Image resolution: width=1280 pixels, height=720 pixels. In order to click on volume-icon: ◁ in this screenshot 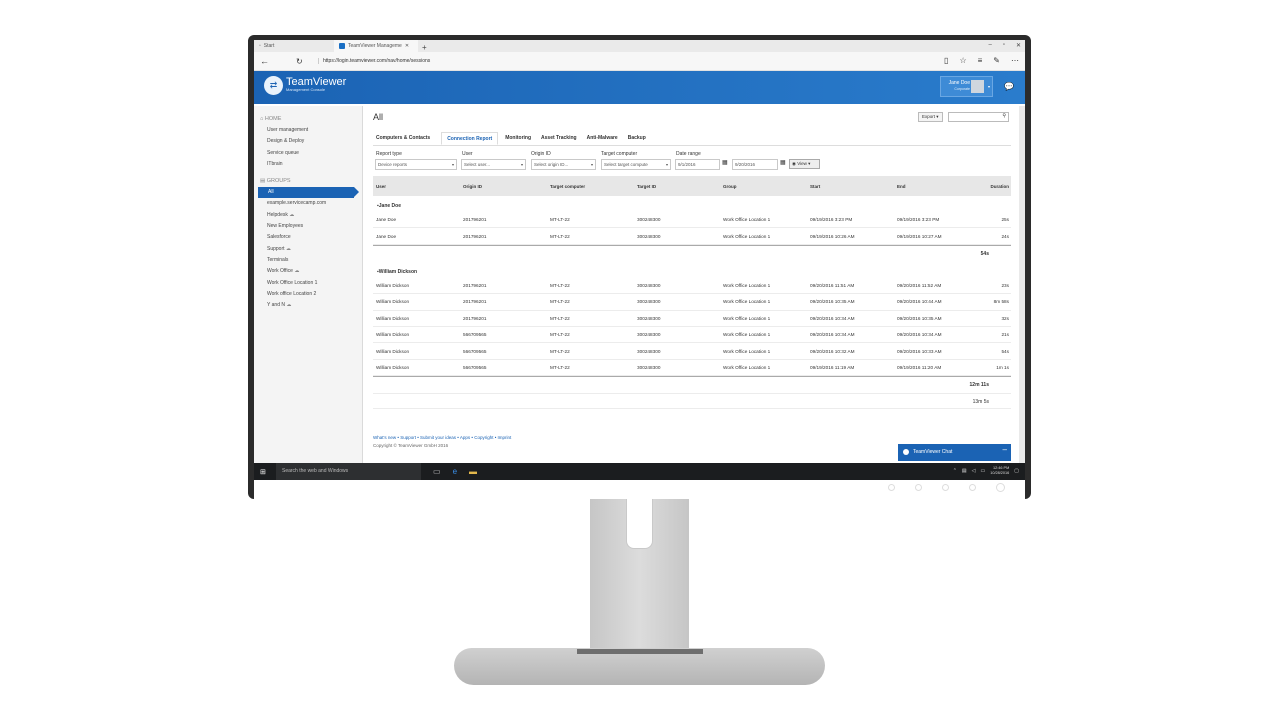, I will do `click(974, 471)`.